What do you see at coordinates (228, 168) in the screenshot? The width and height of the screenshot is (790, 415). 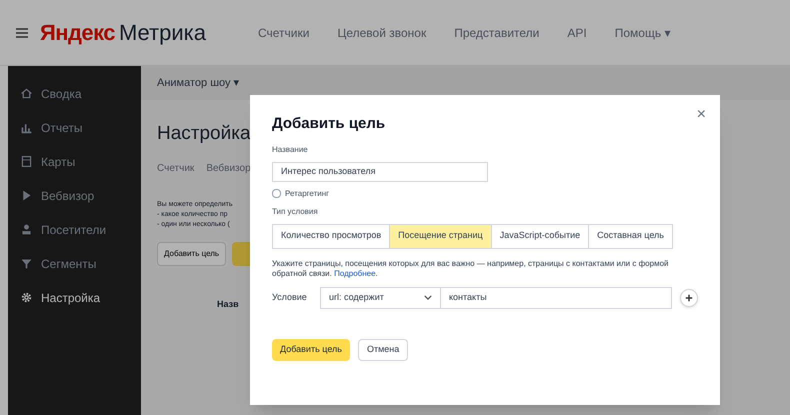 I see `settings-tab: Вебвизор` at bounding box center [228, 168].